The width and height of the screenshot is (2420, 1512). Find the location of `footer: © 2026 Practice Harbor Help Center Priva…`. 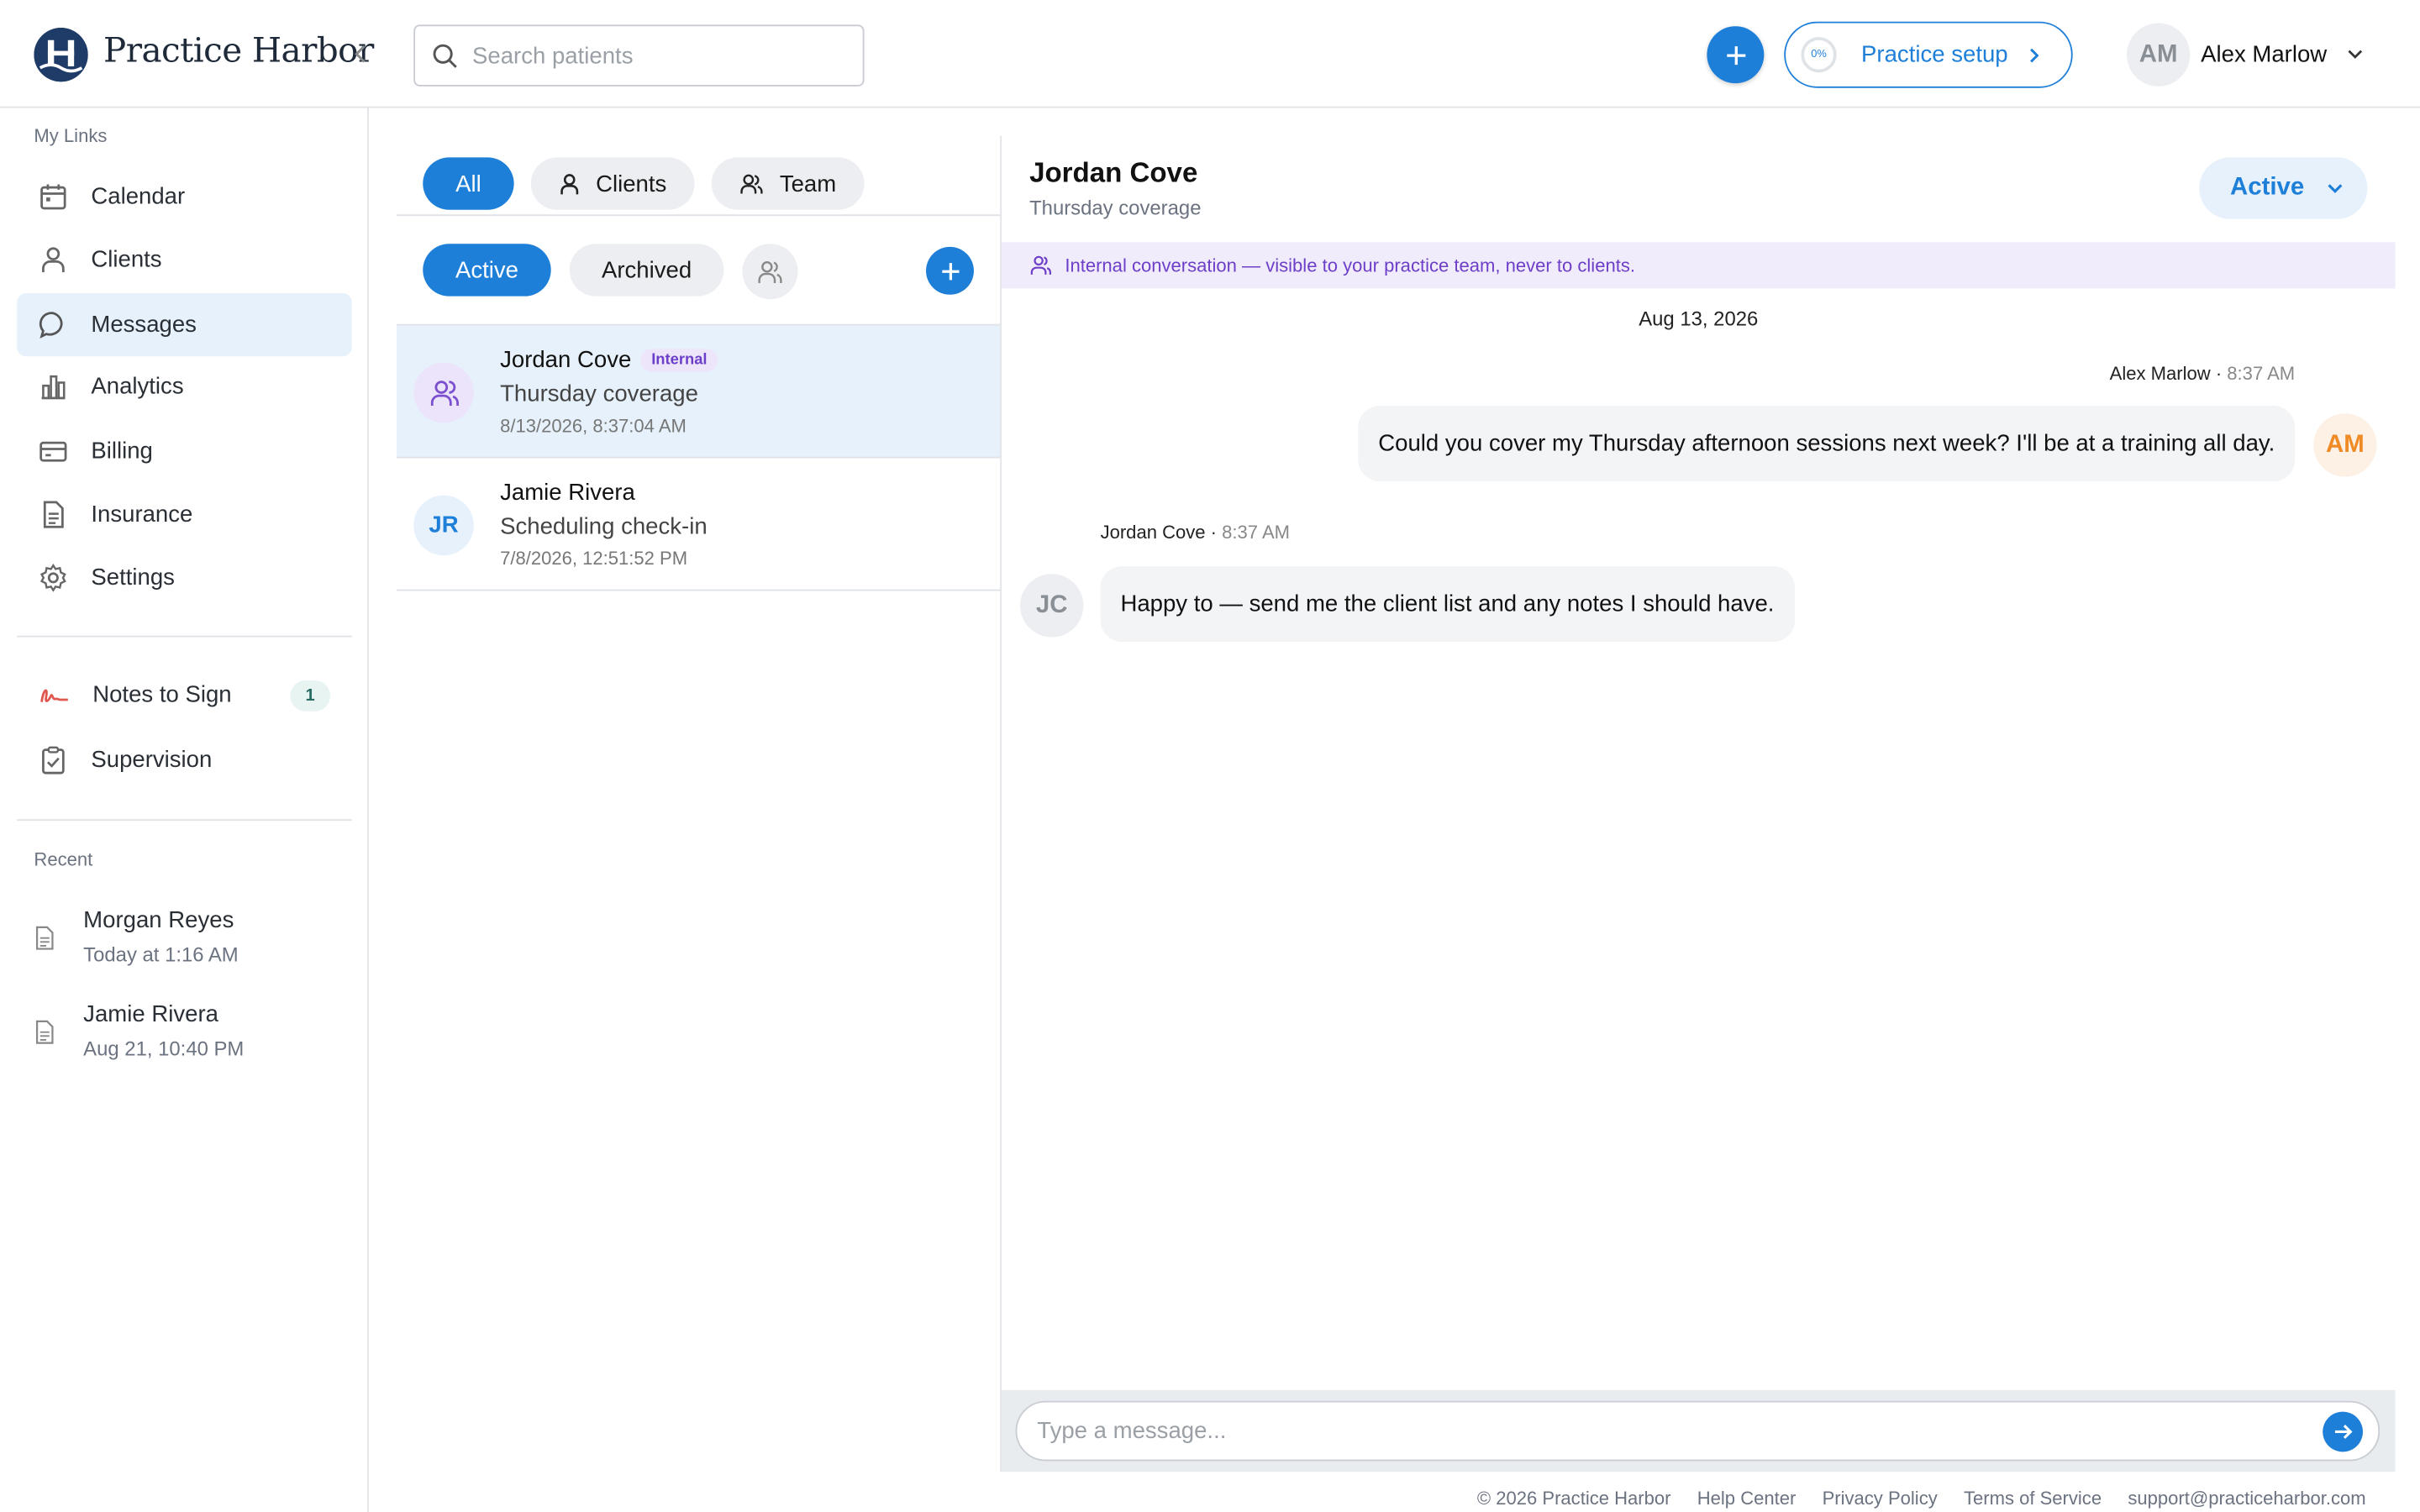

footer: © 2026 Practice Harbor Help Center Priva… is located at coordinates (1922, 1498).